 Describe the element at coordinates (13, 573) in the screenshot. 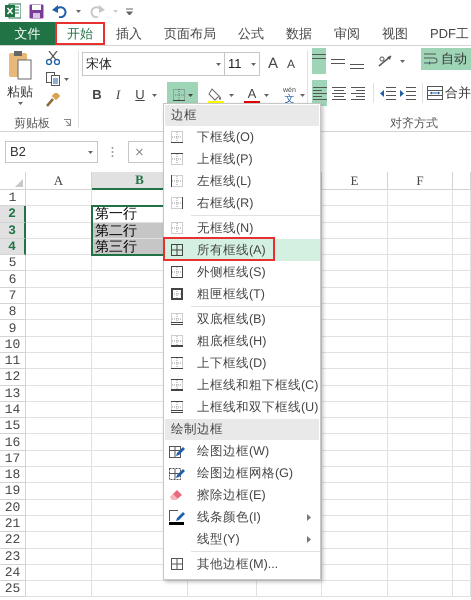

I see `row-header: 24` at that location.